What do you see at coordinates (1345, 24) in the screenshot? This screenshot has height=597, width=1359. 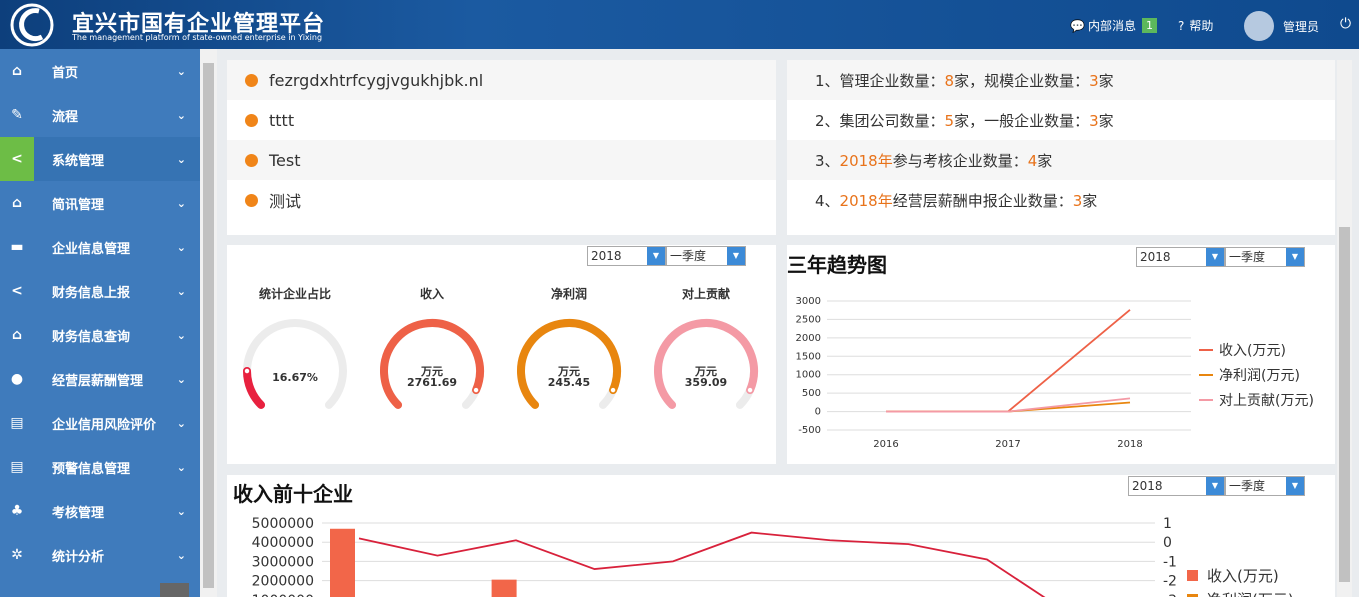 I see `power-icon: ⏻` at bounding box center [1345, 24].